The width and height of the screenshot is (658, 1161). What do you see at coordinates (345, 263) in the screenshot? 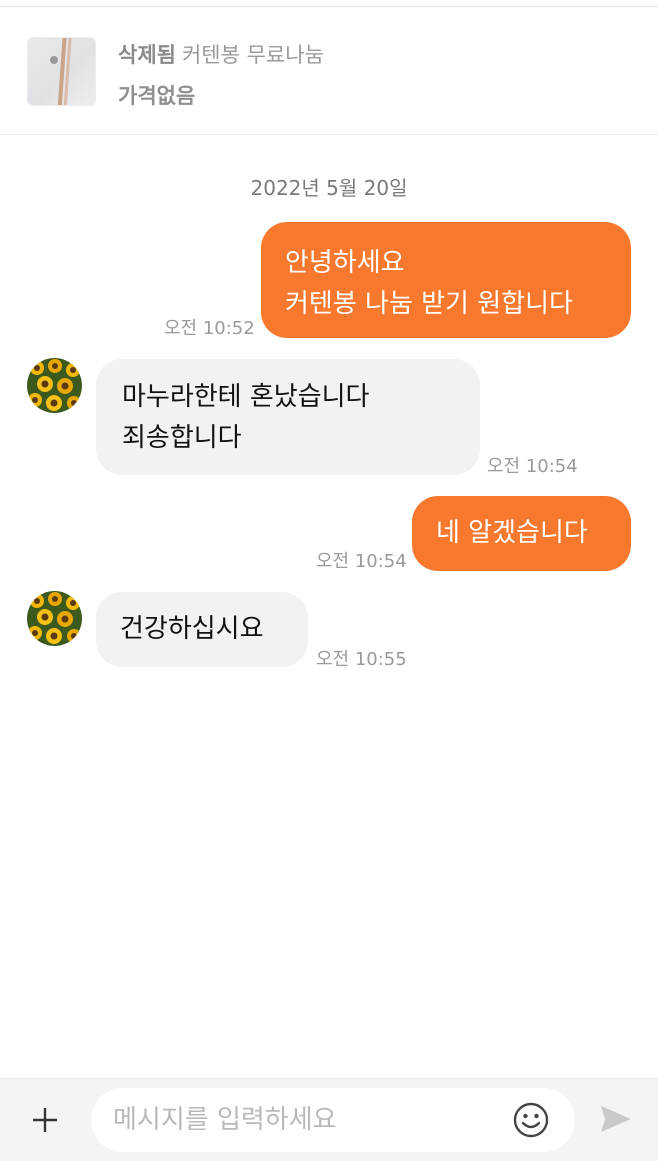
I see `message-line: 안녕하세요` at bounding box center [345, 263].